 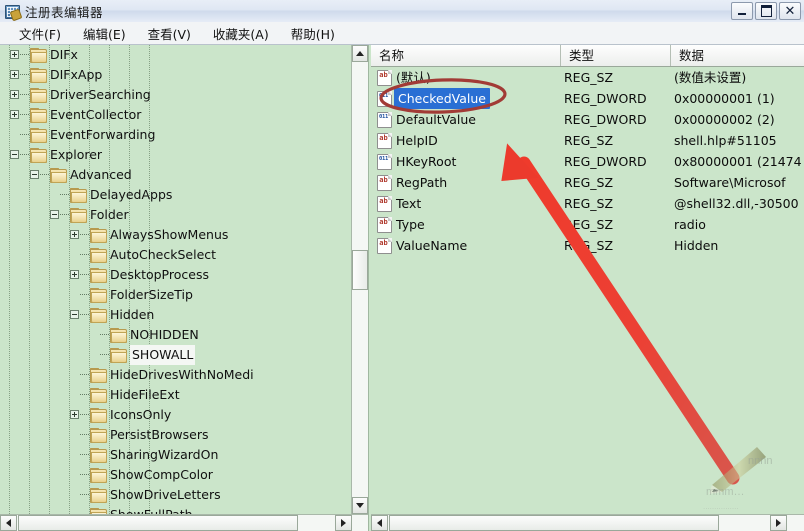 I want to click on value-row: ab (默认) REG_SZ (数值未设置), so click(x=587, y=77).